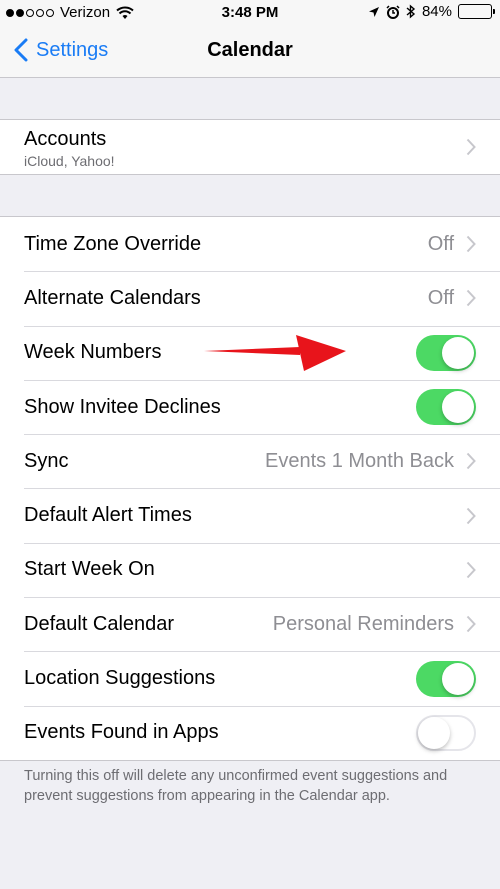  I want to click on setting-row-show-invitee-declines: Show Invitee Declines, so click(250, 406).